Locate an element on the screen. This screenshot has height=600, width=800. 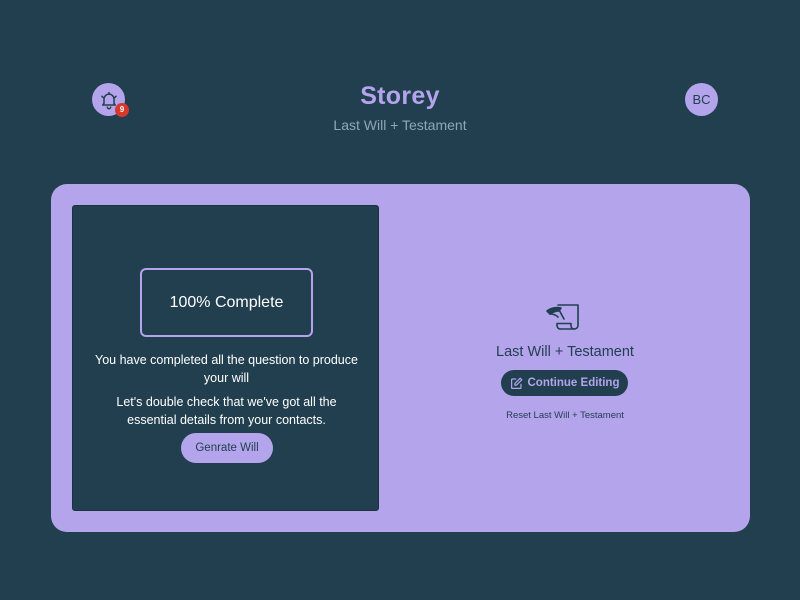
generate-will-button: Genrate Will is located at coordinates (227, 448).